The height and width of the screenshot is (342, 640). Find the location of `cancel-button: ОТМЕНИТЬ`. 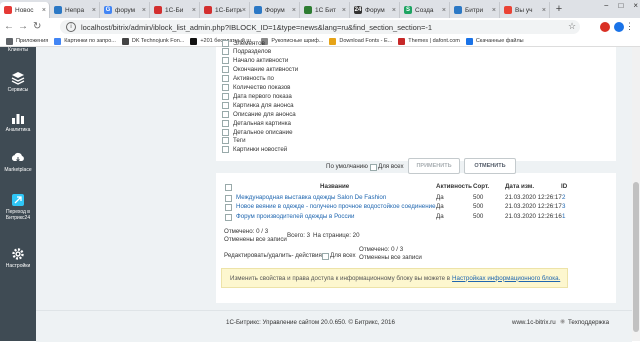

cancel-button: ОТМЕНИТЬ is located at coordinates (490, 166).